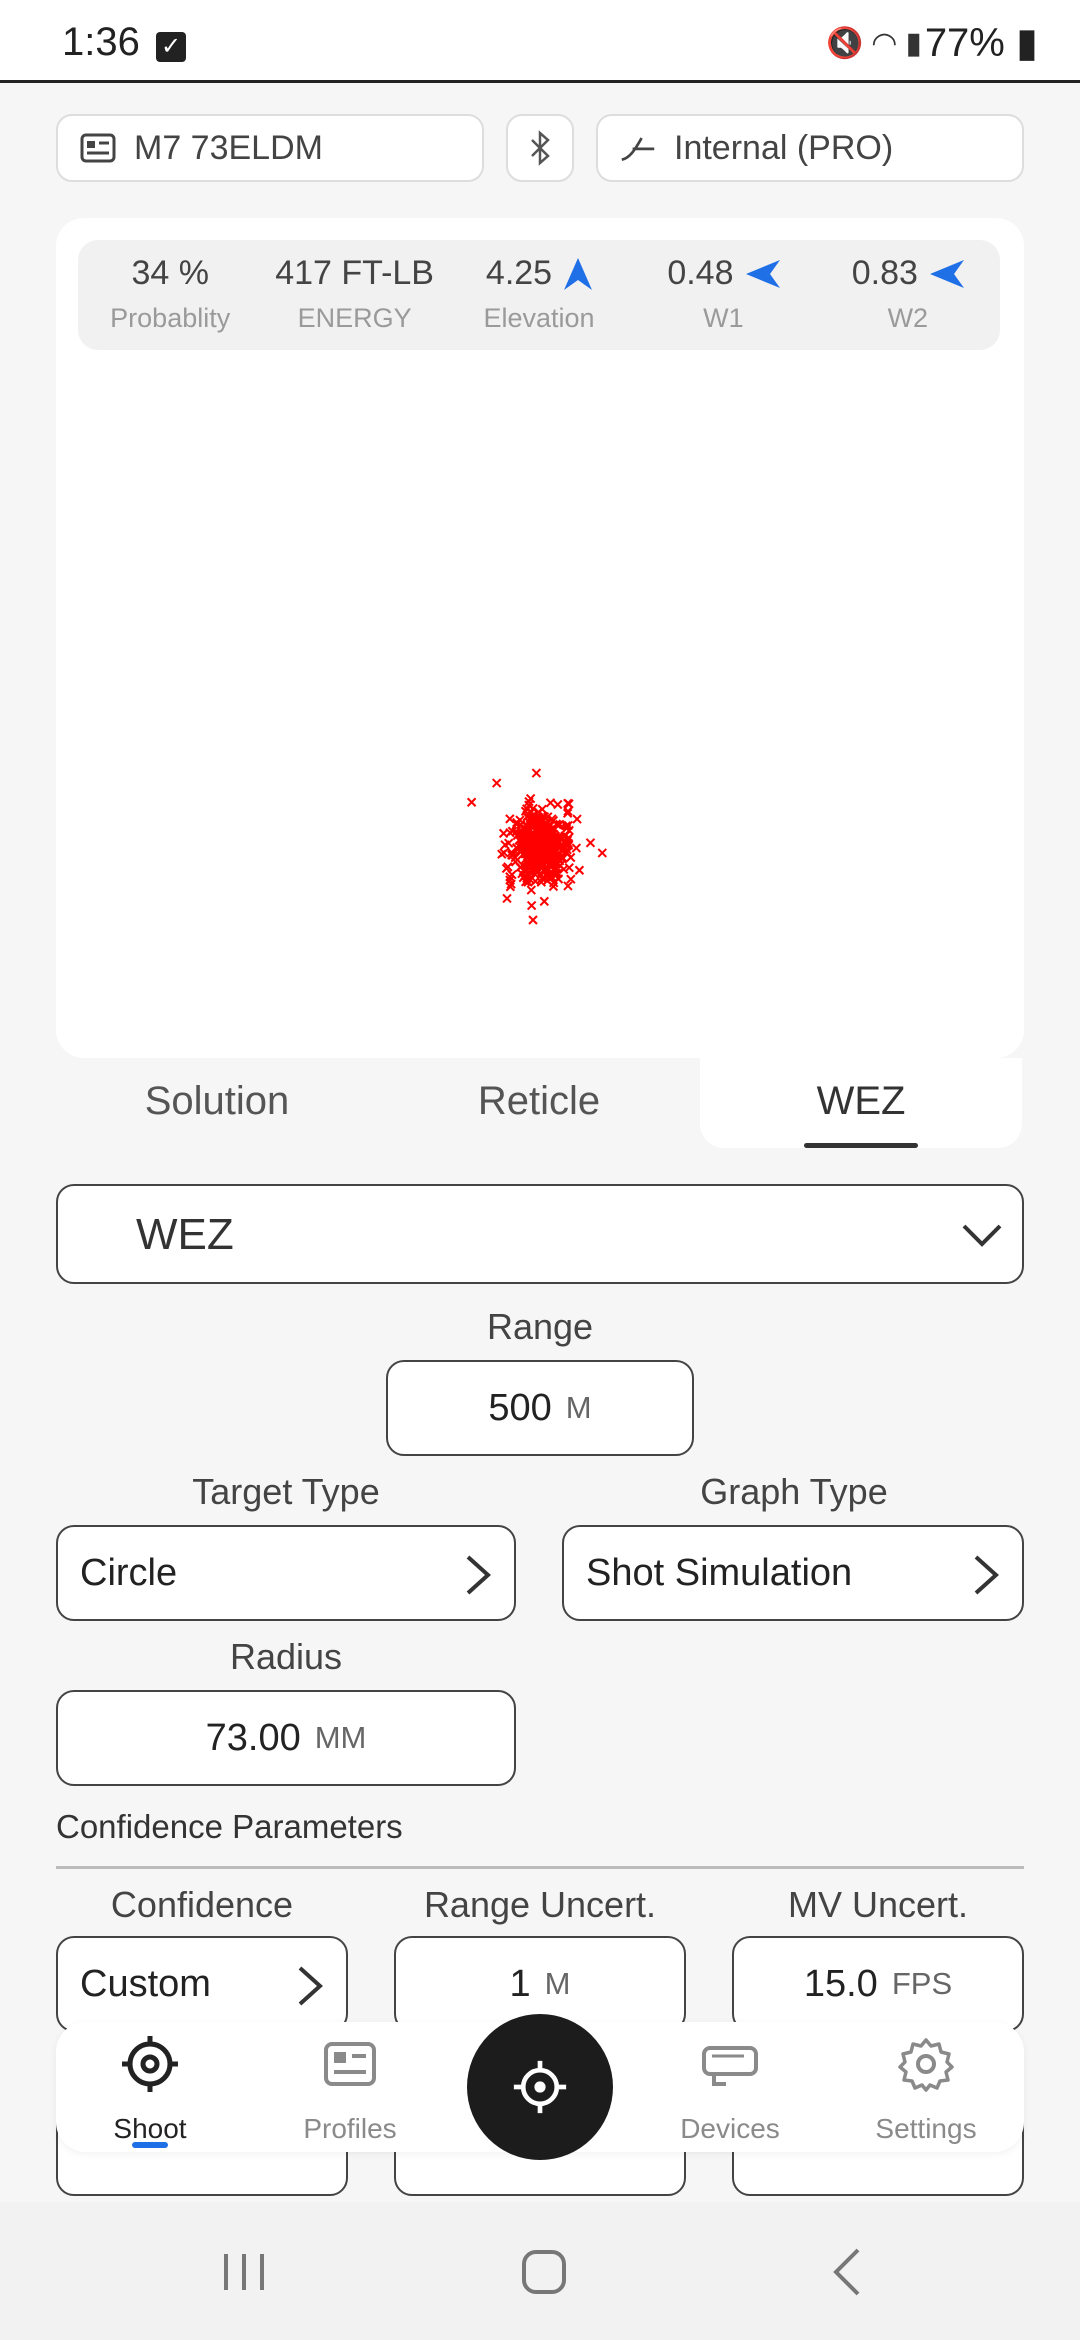 This screenshot has width=1080, height=2340. What do you see at coordinates (286, 1491) in the screenshot?
I see `target-type-label: Target Type` at bounding box center [286, 1491].